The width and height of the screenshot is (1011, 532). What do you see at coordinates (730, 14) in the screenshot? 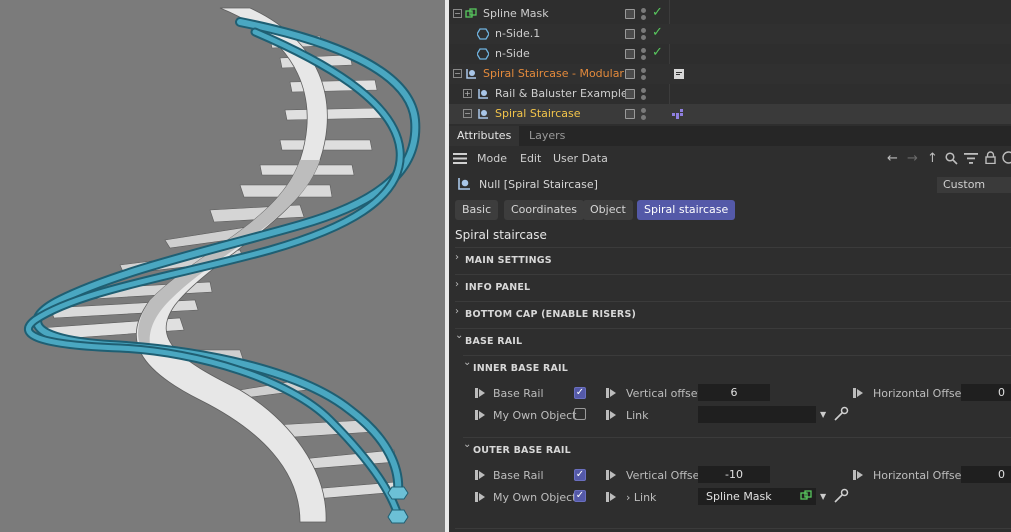
I see `om-row-spline-mask: − Spline Mask ✓` at bounding box center [730, 14].